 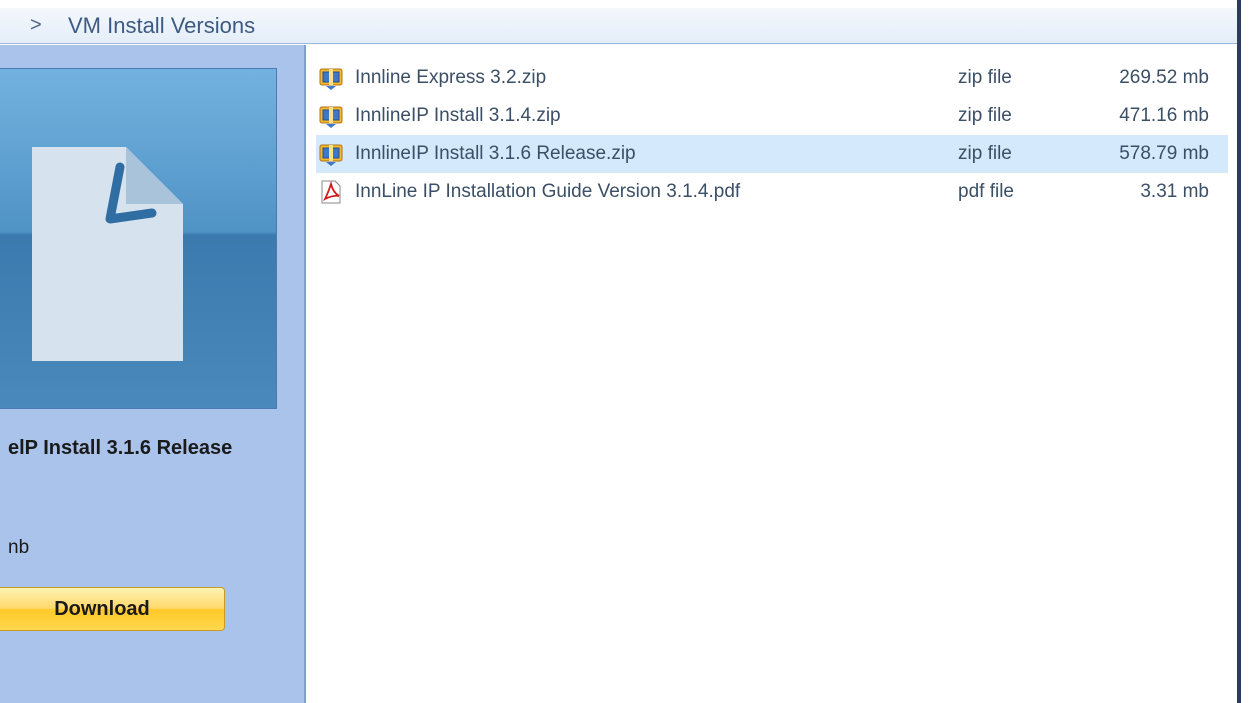 What do you see at coordinates (1174, 191) in the screenshot?
I see `file-size: 3.31 mb` at bounding box center [1174, 191].